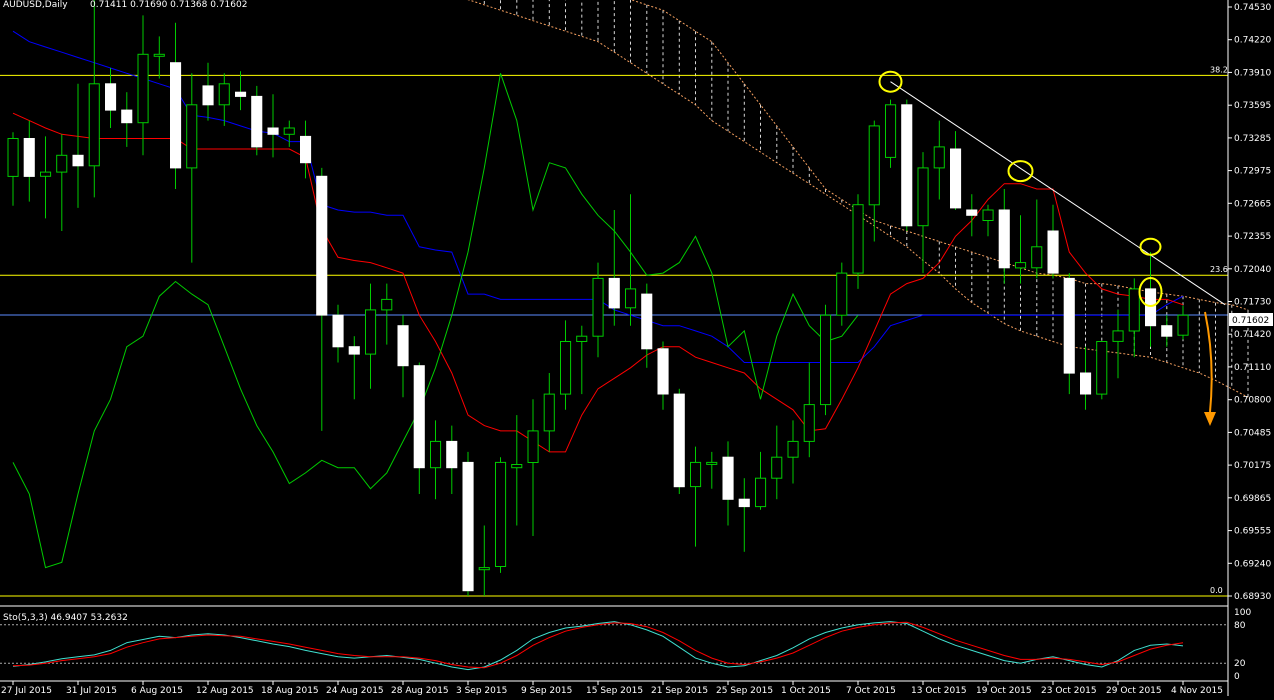 This screenshot has height=700, width=1274. I want to click on price-tick-label: 0.73595, so click(1252, 106).